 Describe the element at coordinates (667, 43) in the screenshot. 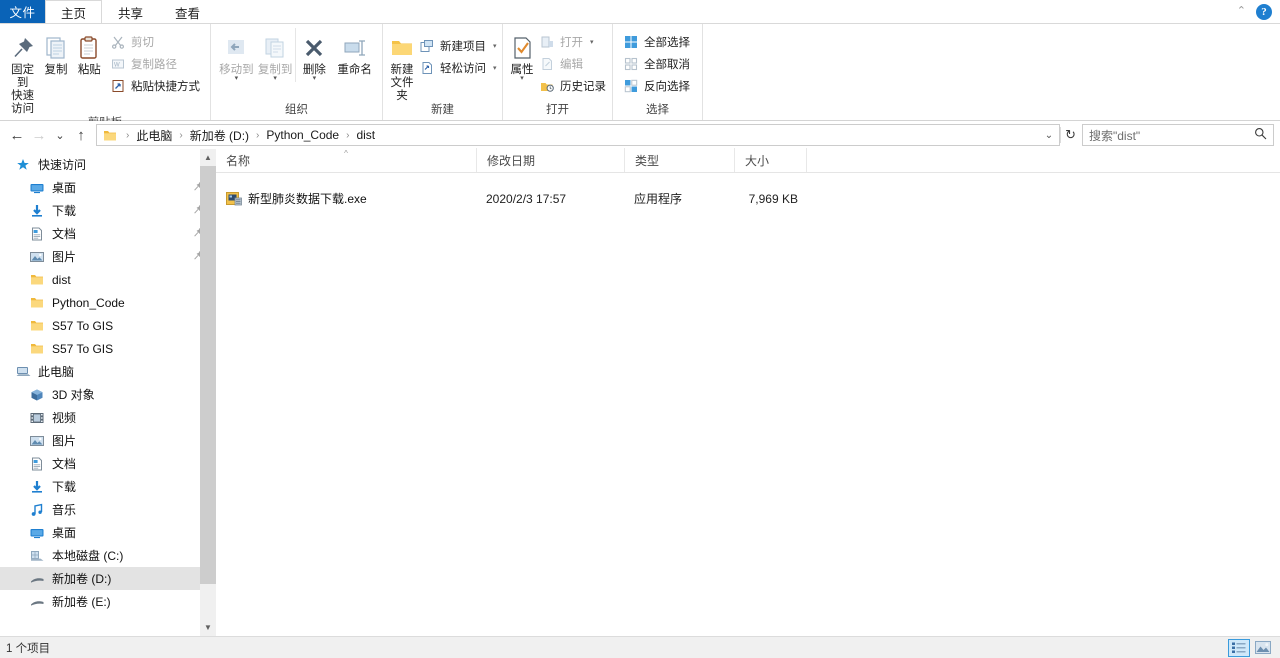

I see `select-all-label: 全部选择` at that location.